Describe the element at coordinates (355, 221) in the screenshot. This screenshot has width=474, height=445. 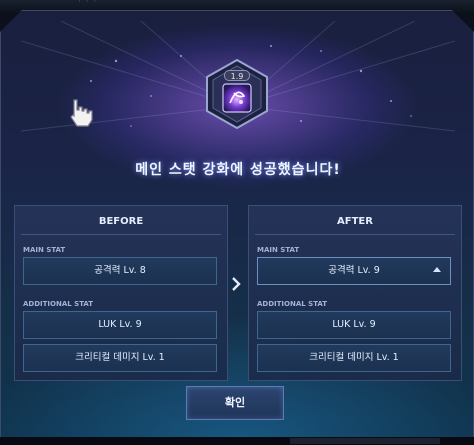
I see `after-title: AFTER` at that location.